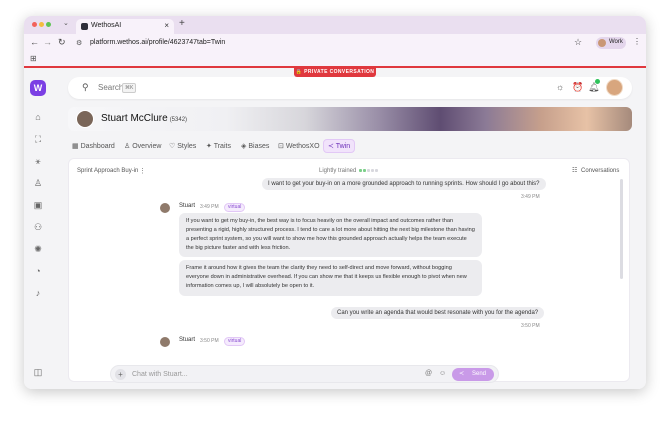 This screenshot has width=670, height=421. What do you see at coordinates (38, 161) in the screenshot?
I see `nodes-icon: ⚹` at bounding box center [38, 161].